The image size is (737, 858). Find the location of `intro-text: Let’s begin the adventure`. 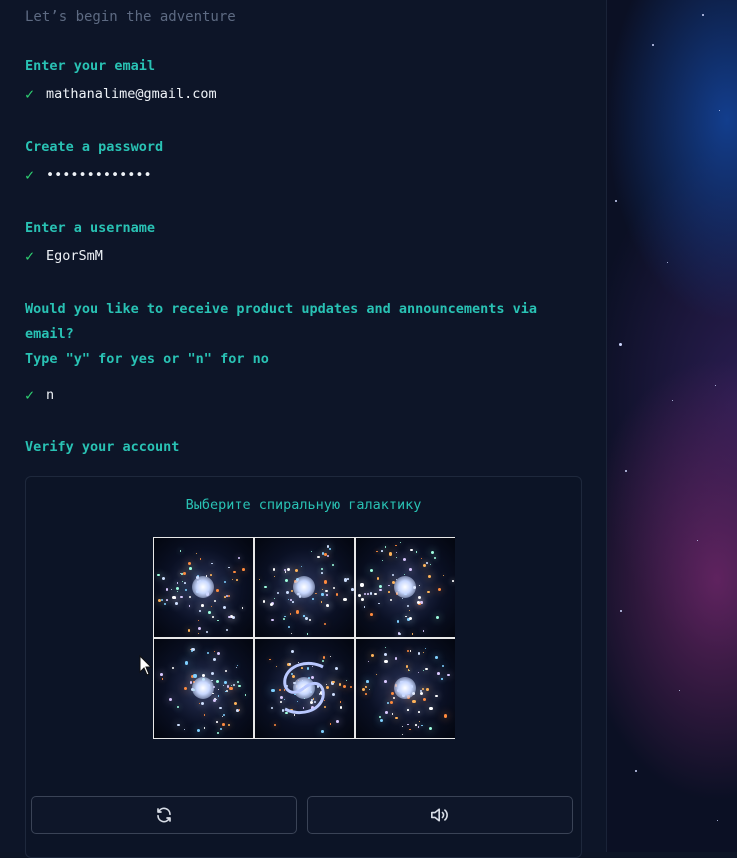

intro-text: Let’s begin the adventure is located at coordinates (130, 17).